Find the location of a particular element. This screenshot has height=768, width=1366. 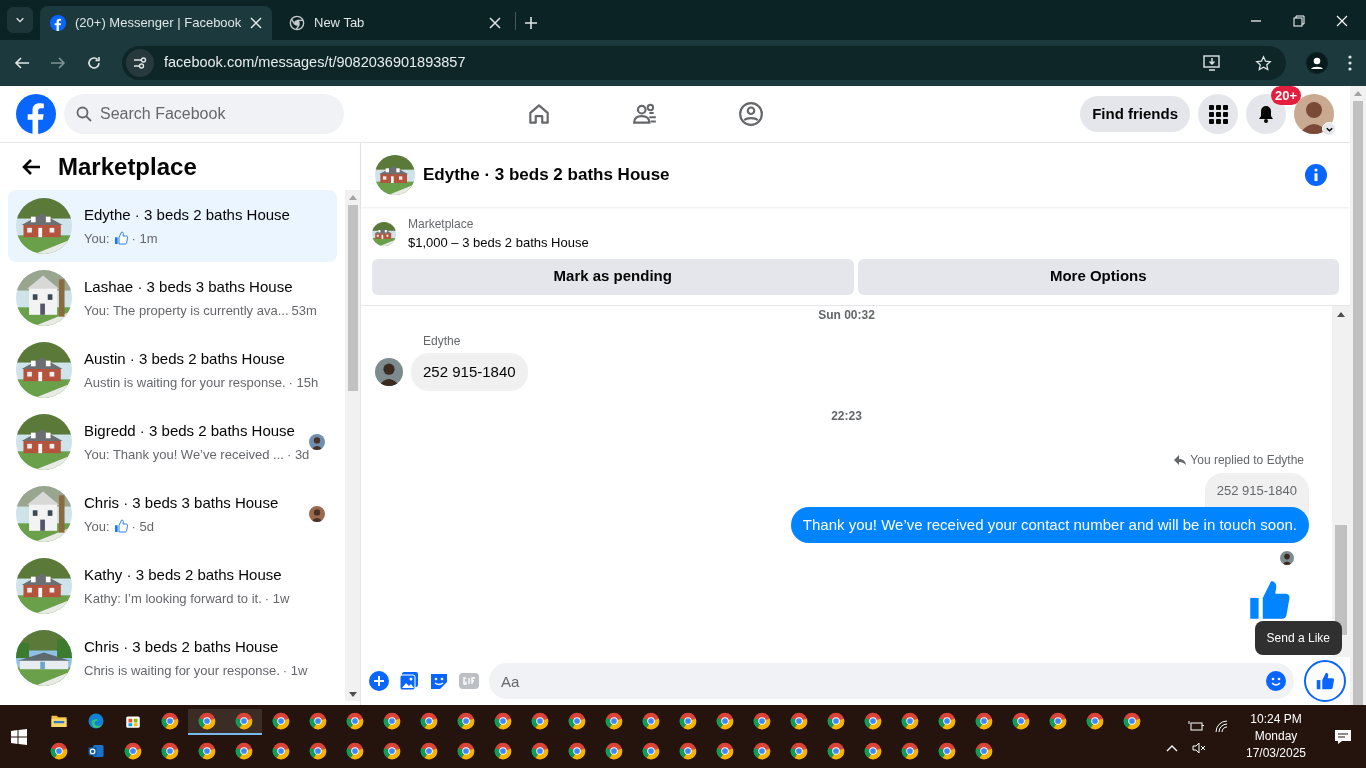

clock-text: Monday is located at coordinates (1276, 736).